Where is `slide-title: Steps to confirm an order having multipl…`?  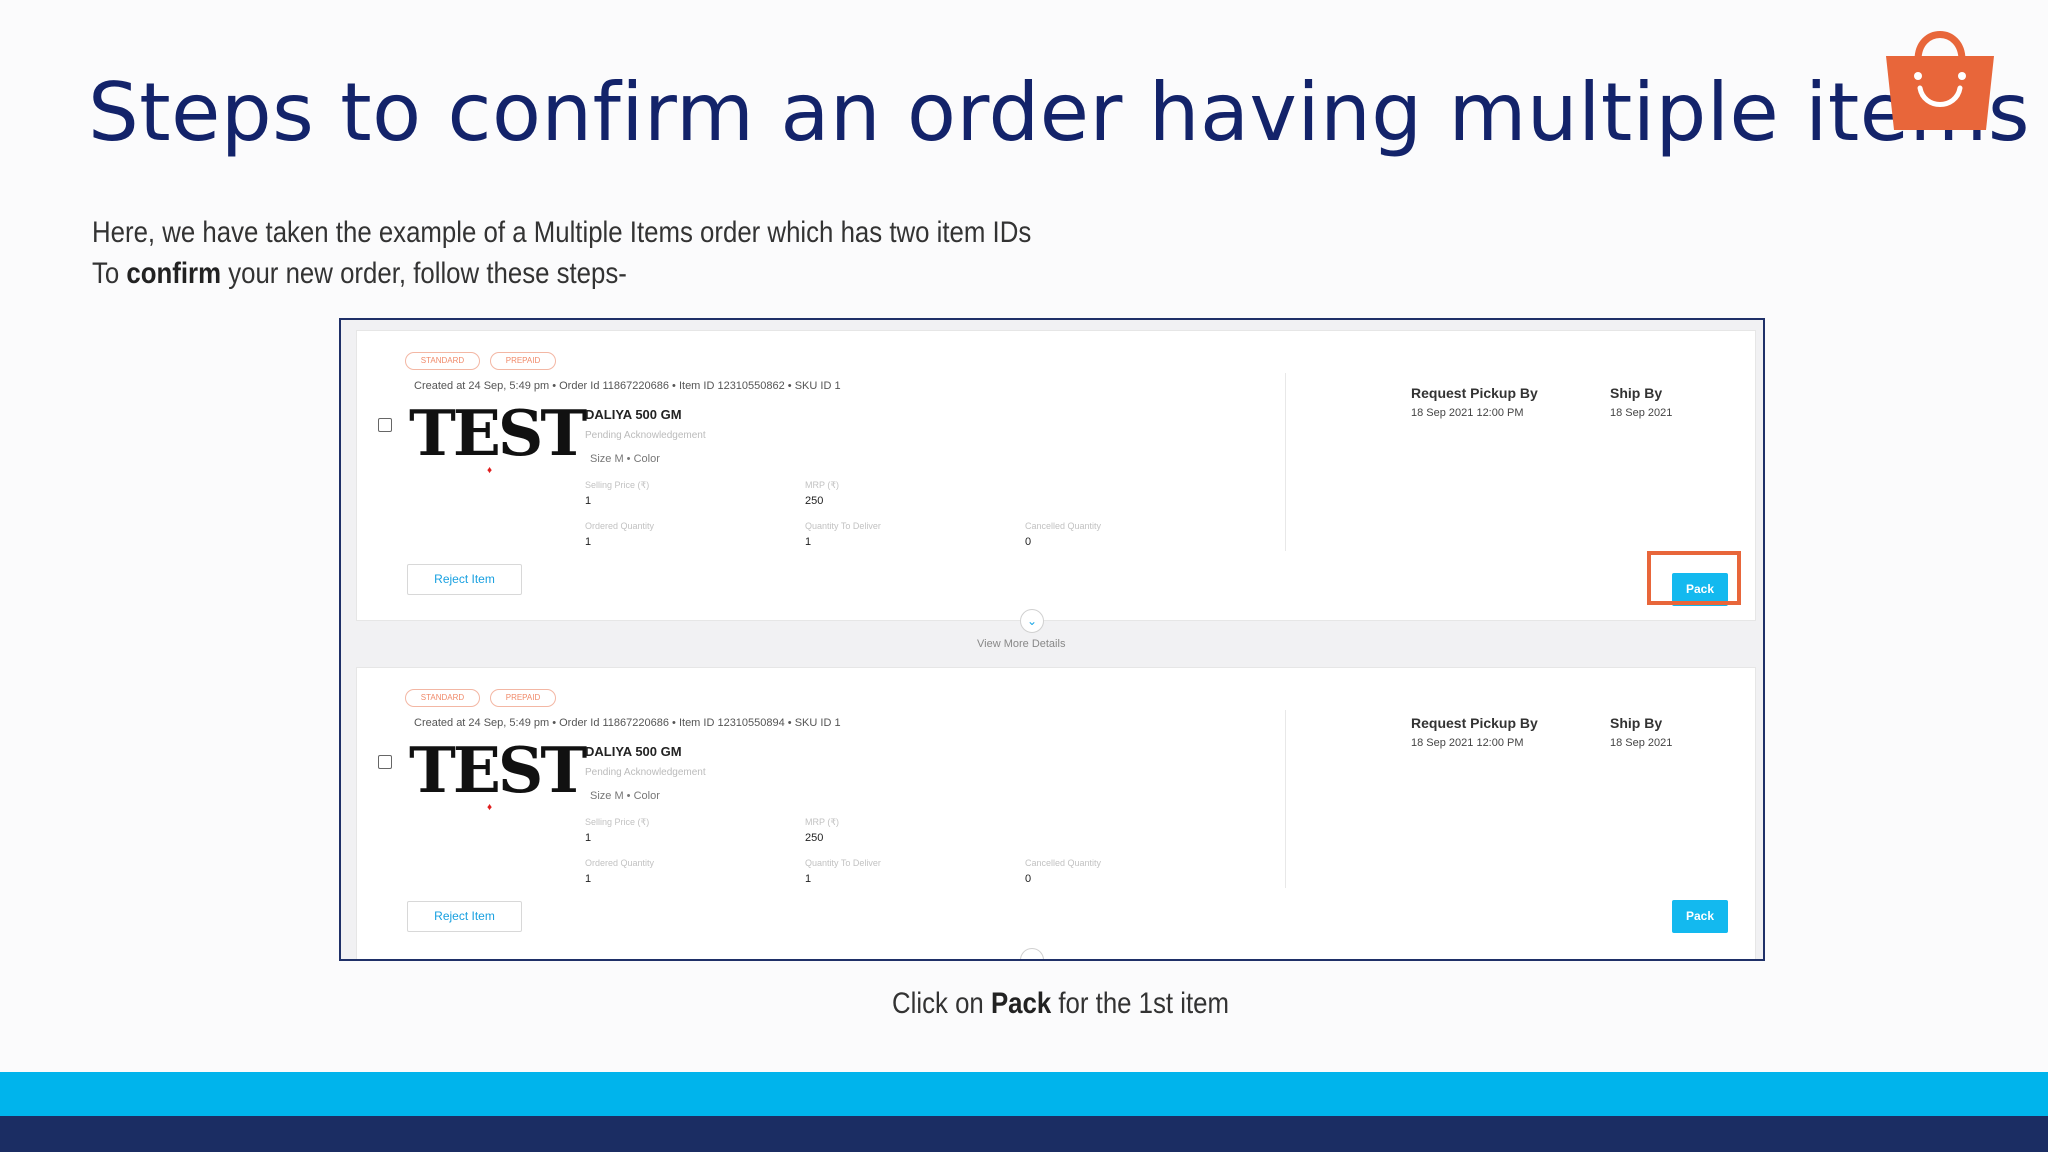
slide-title: Steps to confirm an order having multipl… is located at coordinates (1059, 112).